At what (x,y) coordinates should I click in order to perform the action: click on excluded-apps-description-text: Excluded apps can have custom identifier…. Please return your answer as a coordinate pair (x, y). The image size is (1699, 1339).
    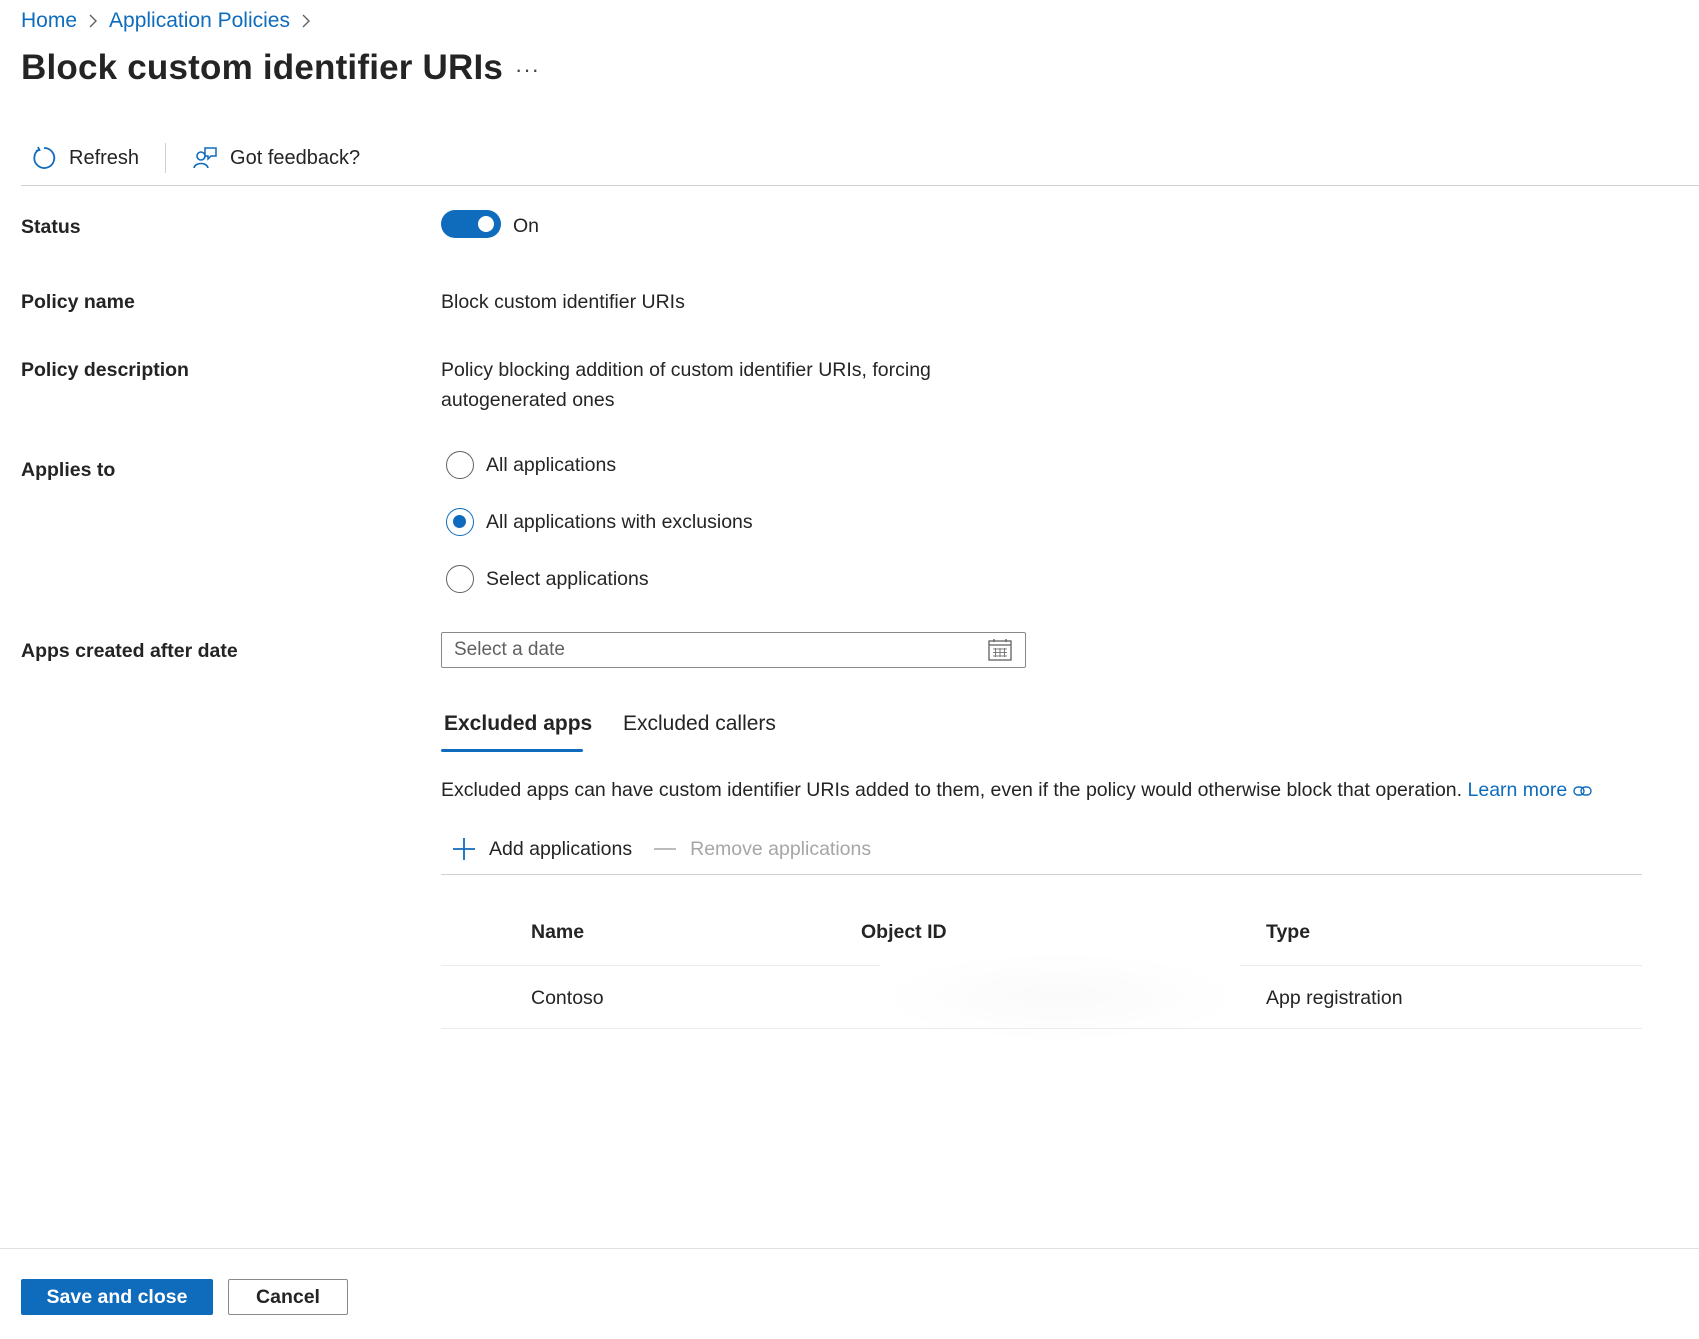
    Looking at the image, I should click on (952, 790).